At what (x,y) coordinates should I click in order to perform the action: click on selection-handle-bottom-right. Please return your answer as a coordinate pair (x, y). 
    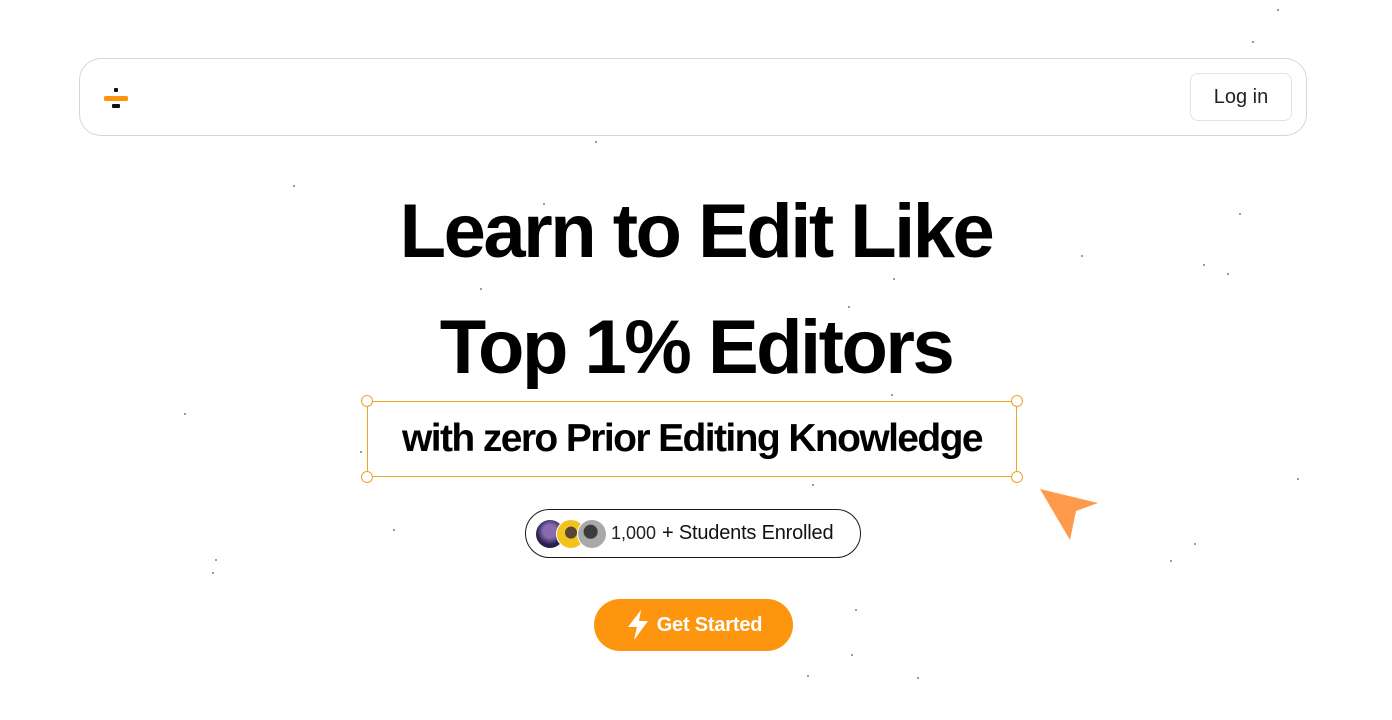
    Looking at the image, I should click on (1017, 477).